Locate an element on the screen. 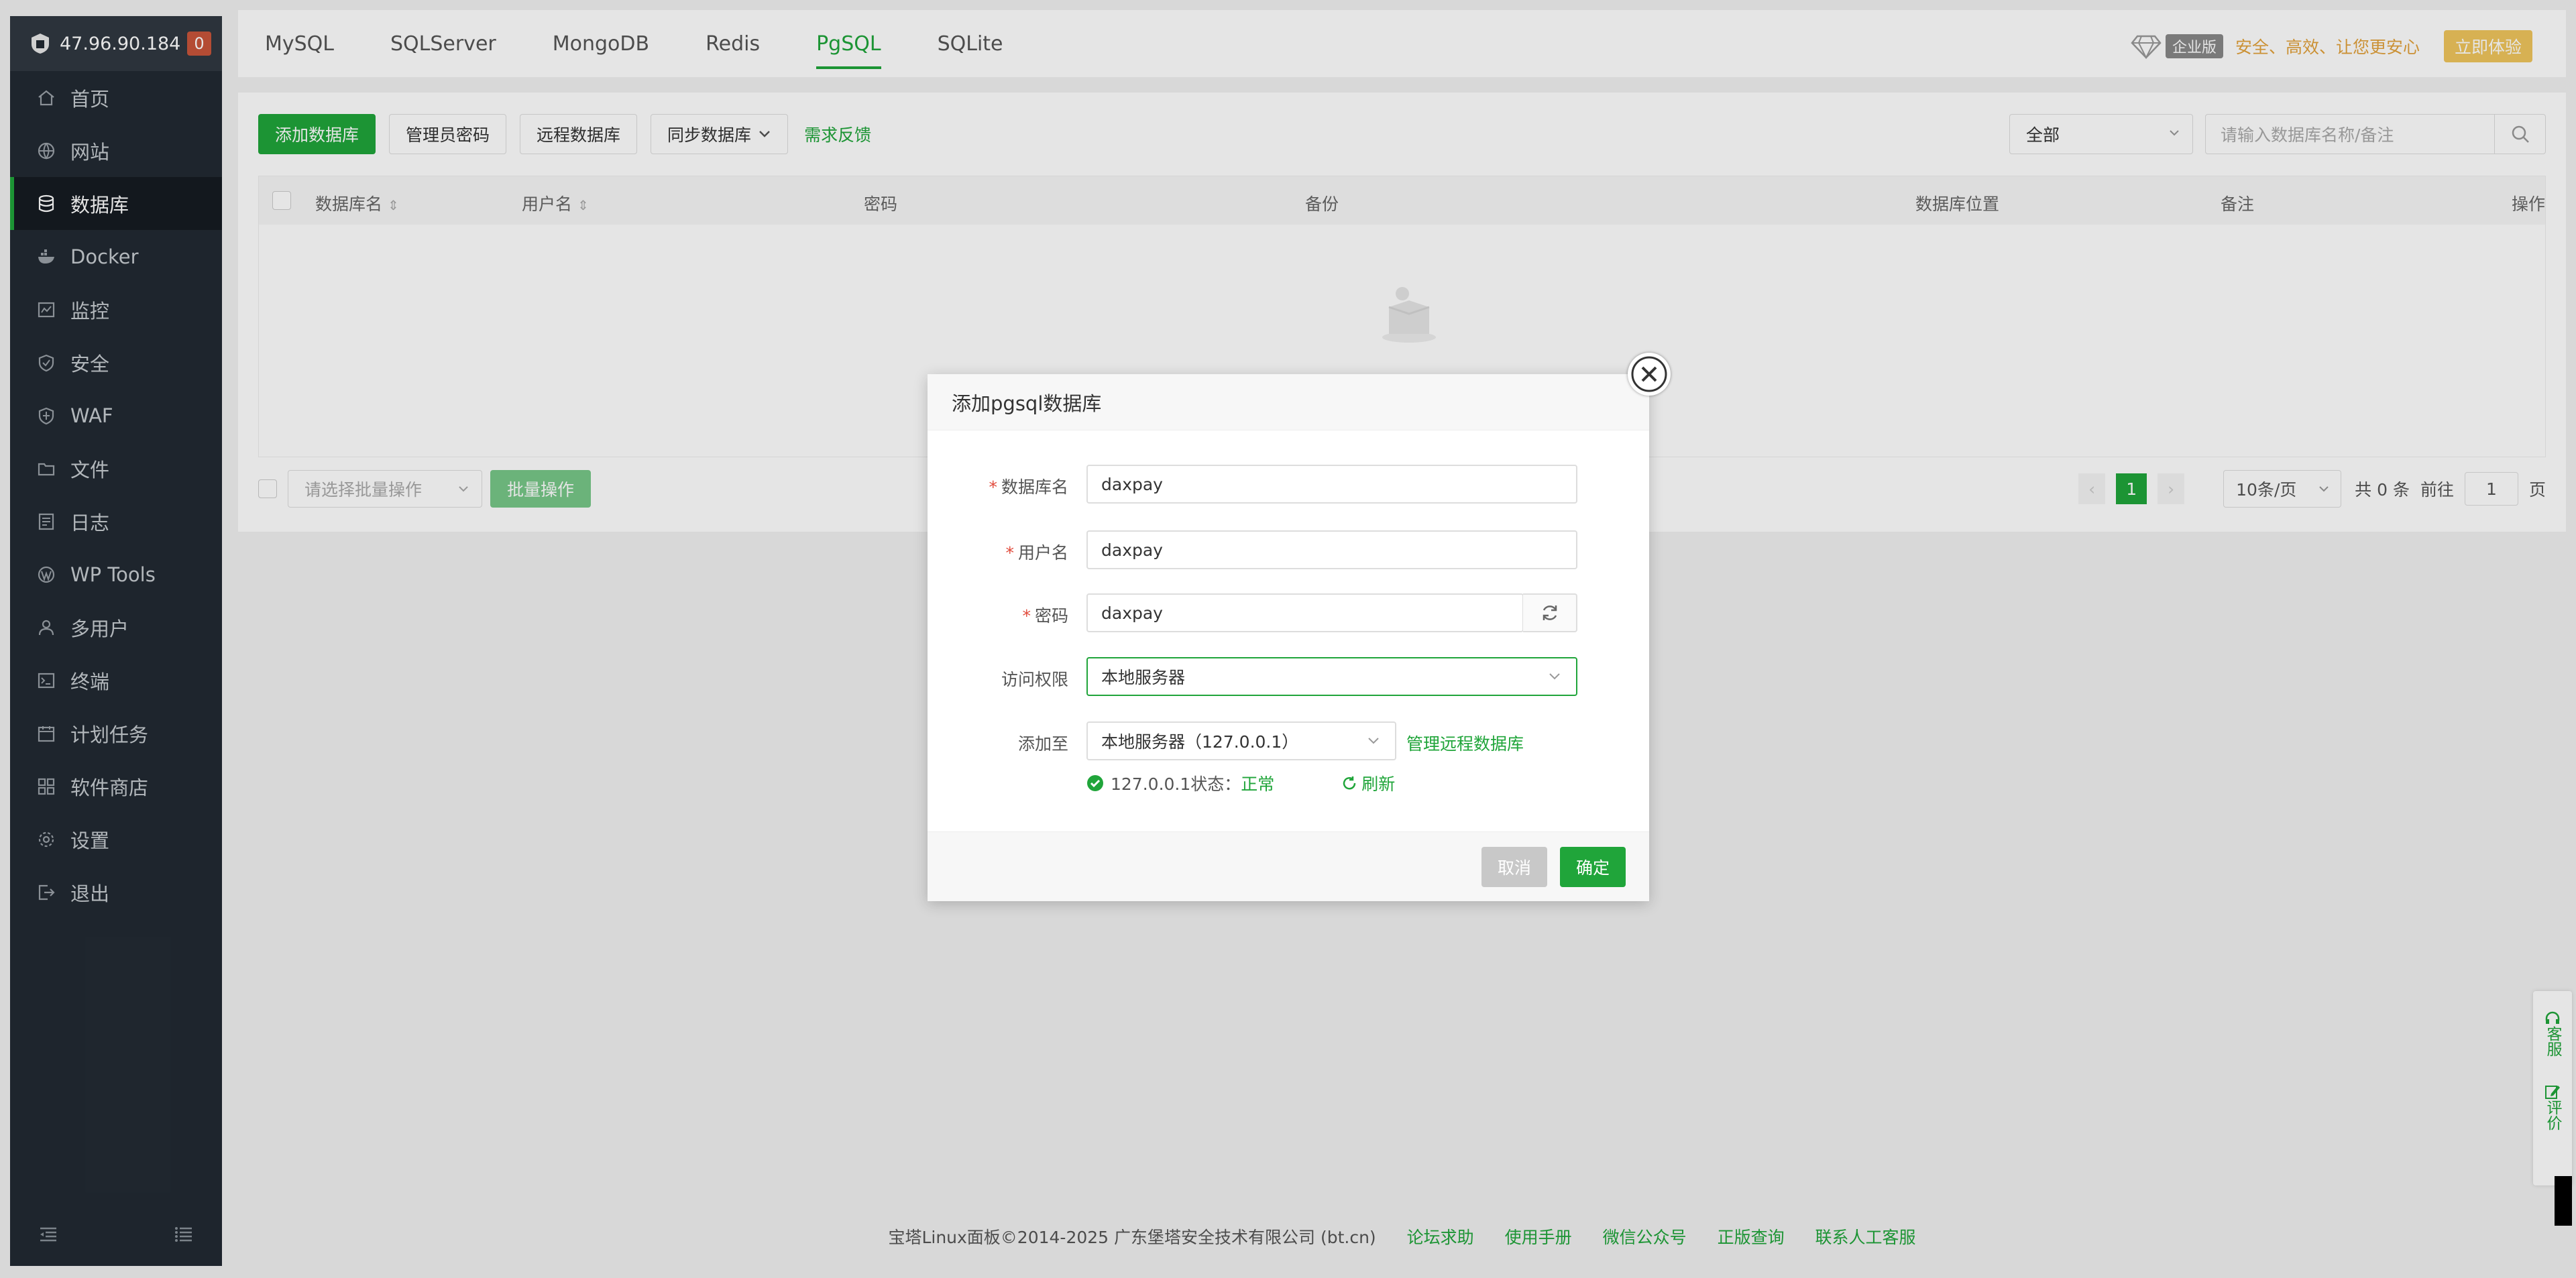 This screenshot has height=1278, width=2576. add-to-server-select: 本地服务器（127.0.0.1） is located at coordinates (1241, 740).